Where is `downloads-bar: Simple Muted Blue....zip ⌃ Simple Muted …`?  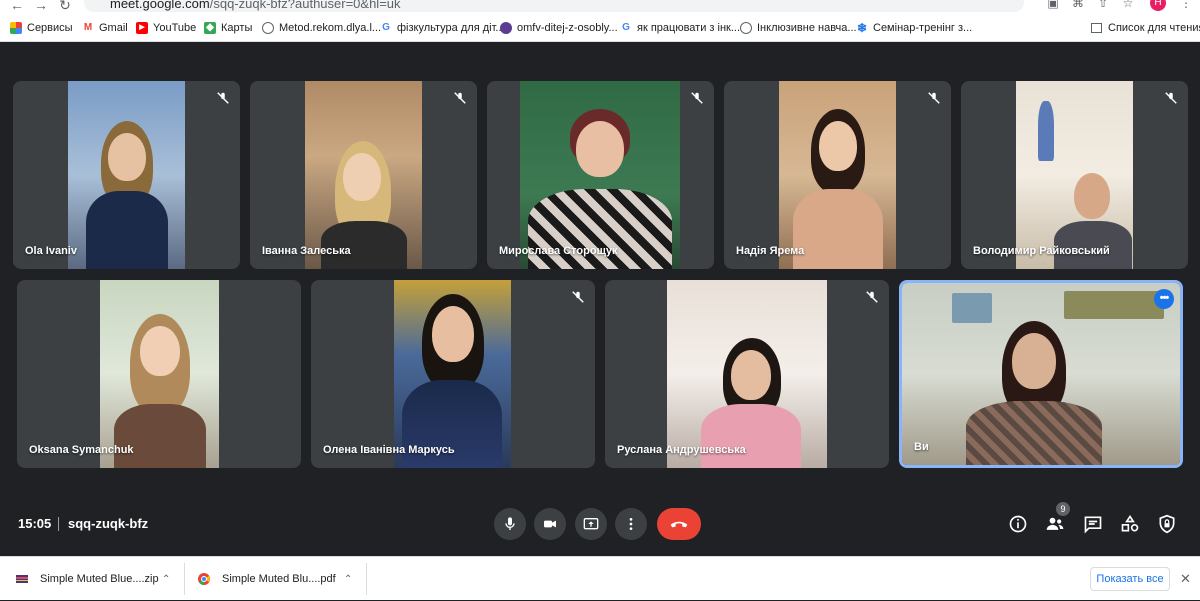
downloads-bar: Simple Muted Blue....zip ⌃ Simple Muted … is located at coordinates (600, 578).